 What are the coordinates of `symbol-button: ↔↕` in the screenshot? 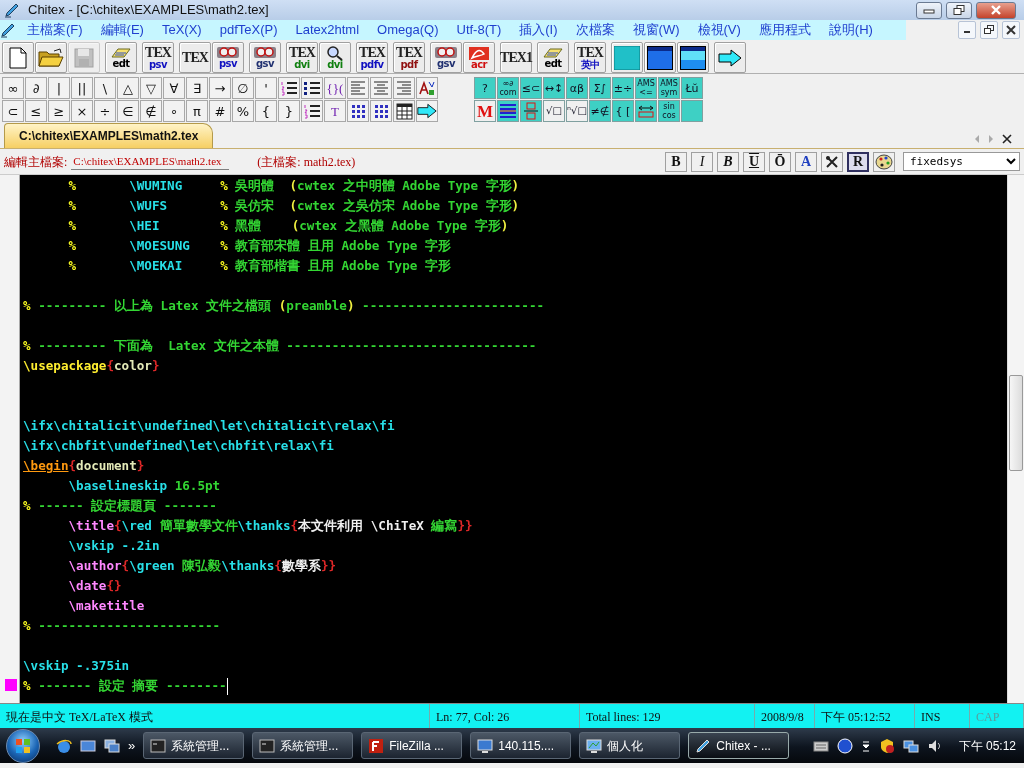 It's located at (554, 88).